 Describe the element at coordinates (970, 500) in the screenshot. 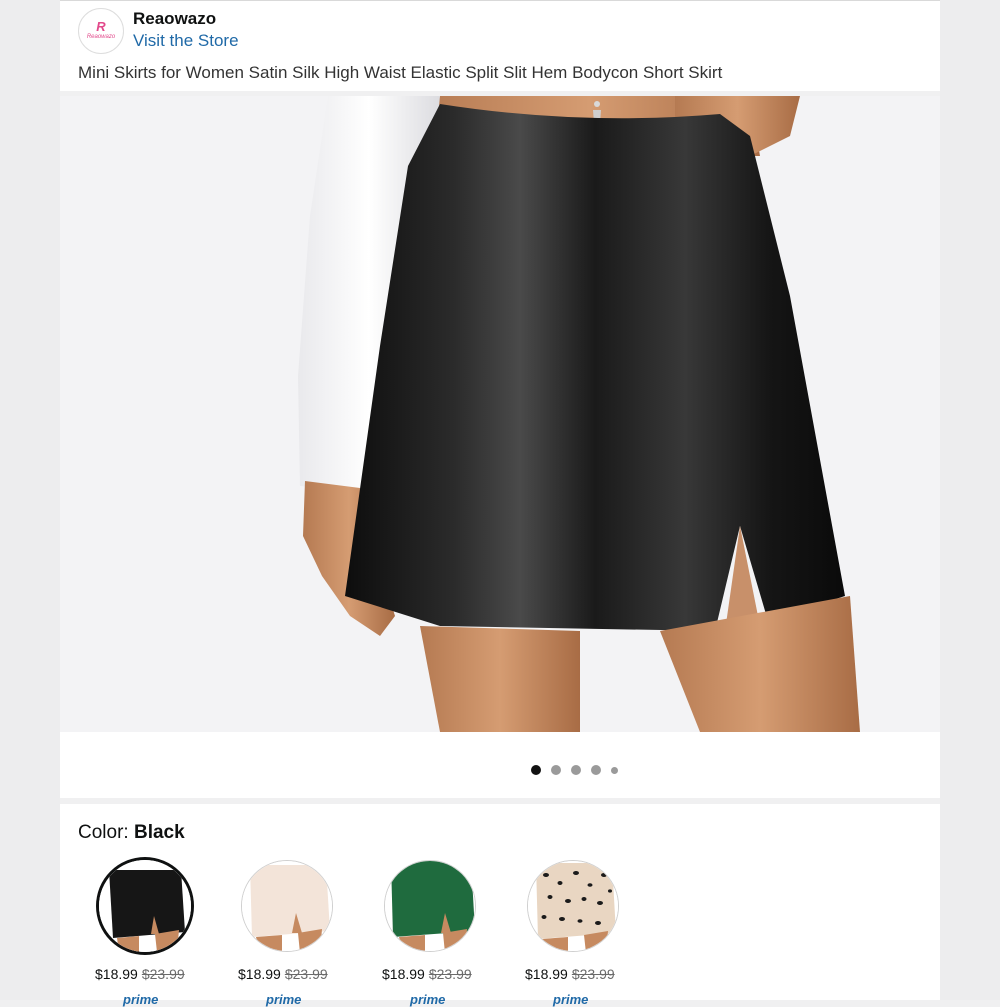

I see `page-edge-right` at that location.